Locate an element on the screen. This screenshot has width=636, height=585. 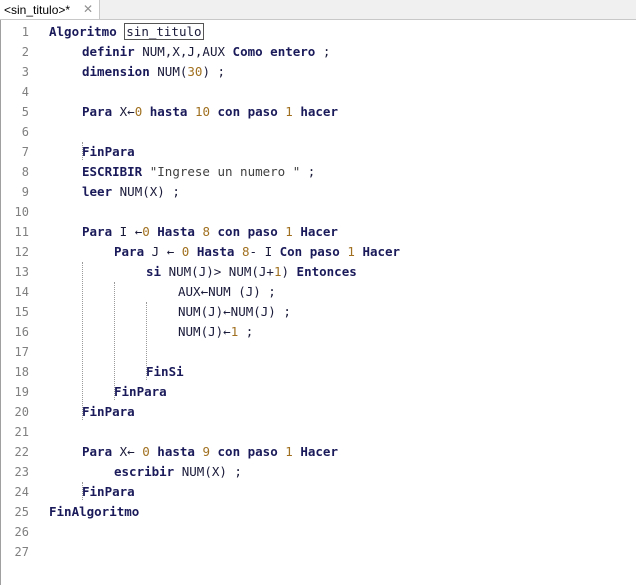
code-line-16: 16 NUM(J)←1 ; is located at coordinates (318, 332).